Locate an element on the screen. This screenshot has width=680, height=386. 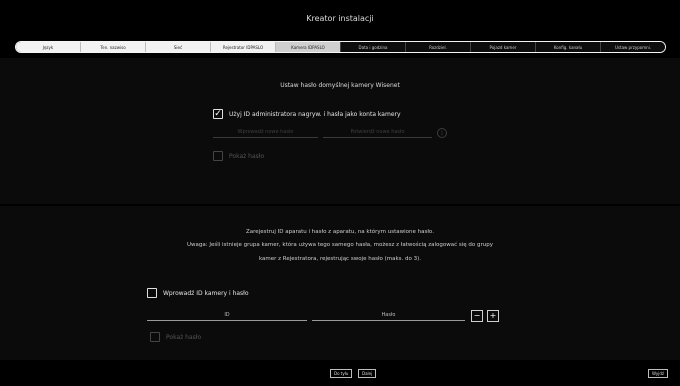
enter-id-row: Wprowadź ID kamery i hasło is located at coordinates (198, 293).